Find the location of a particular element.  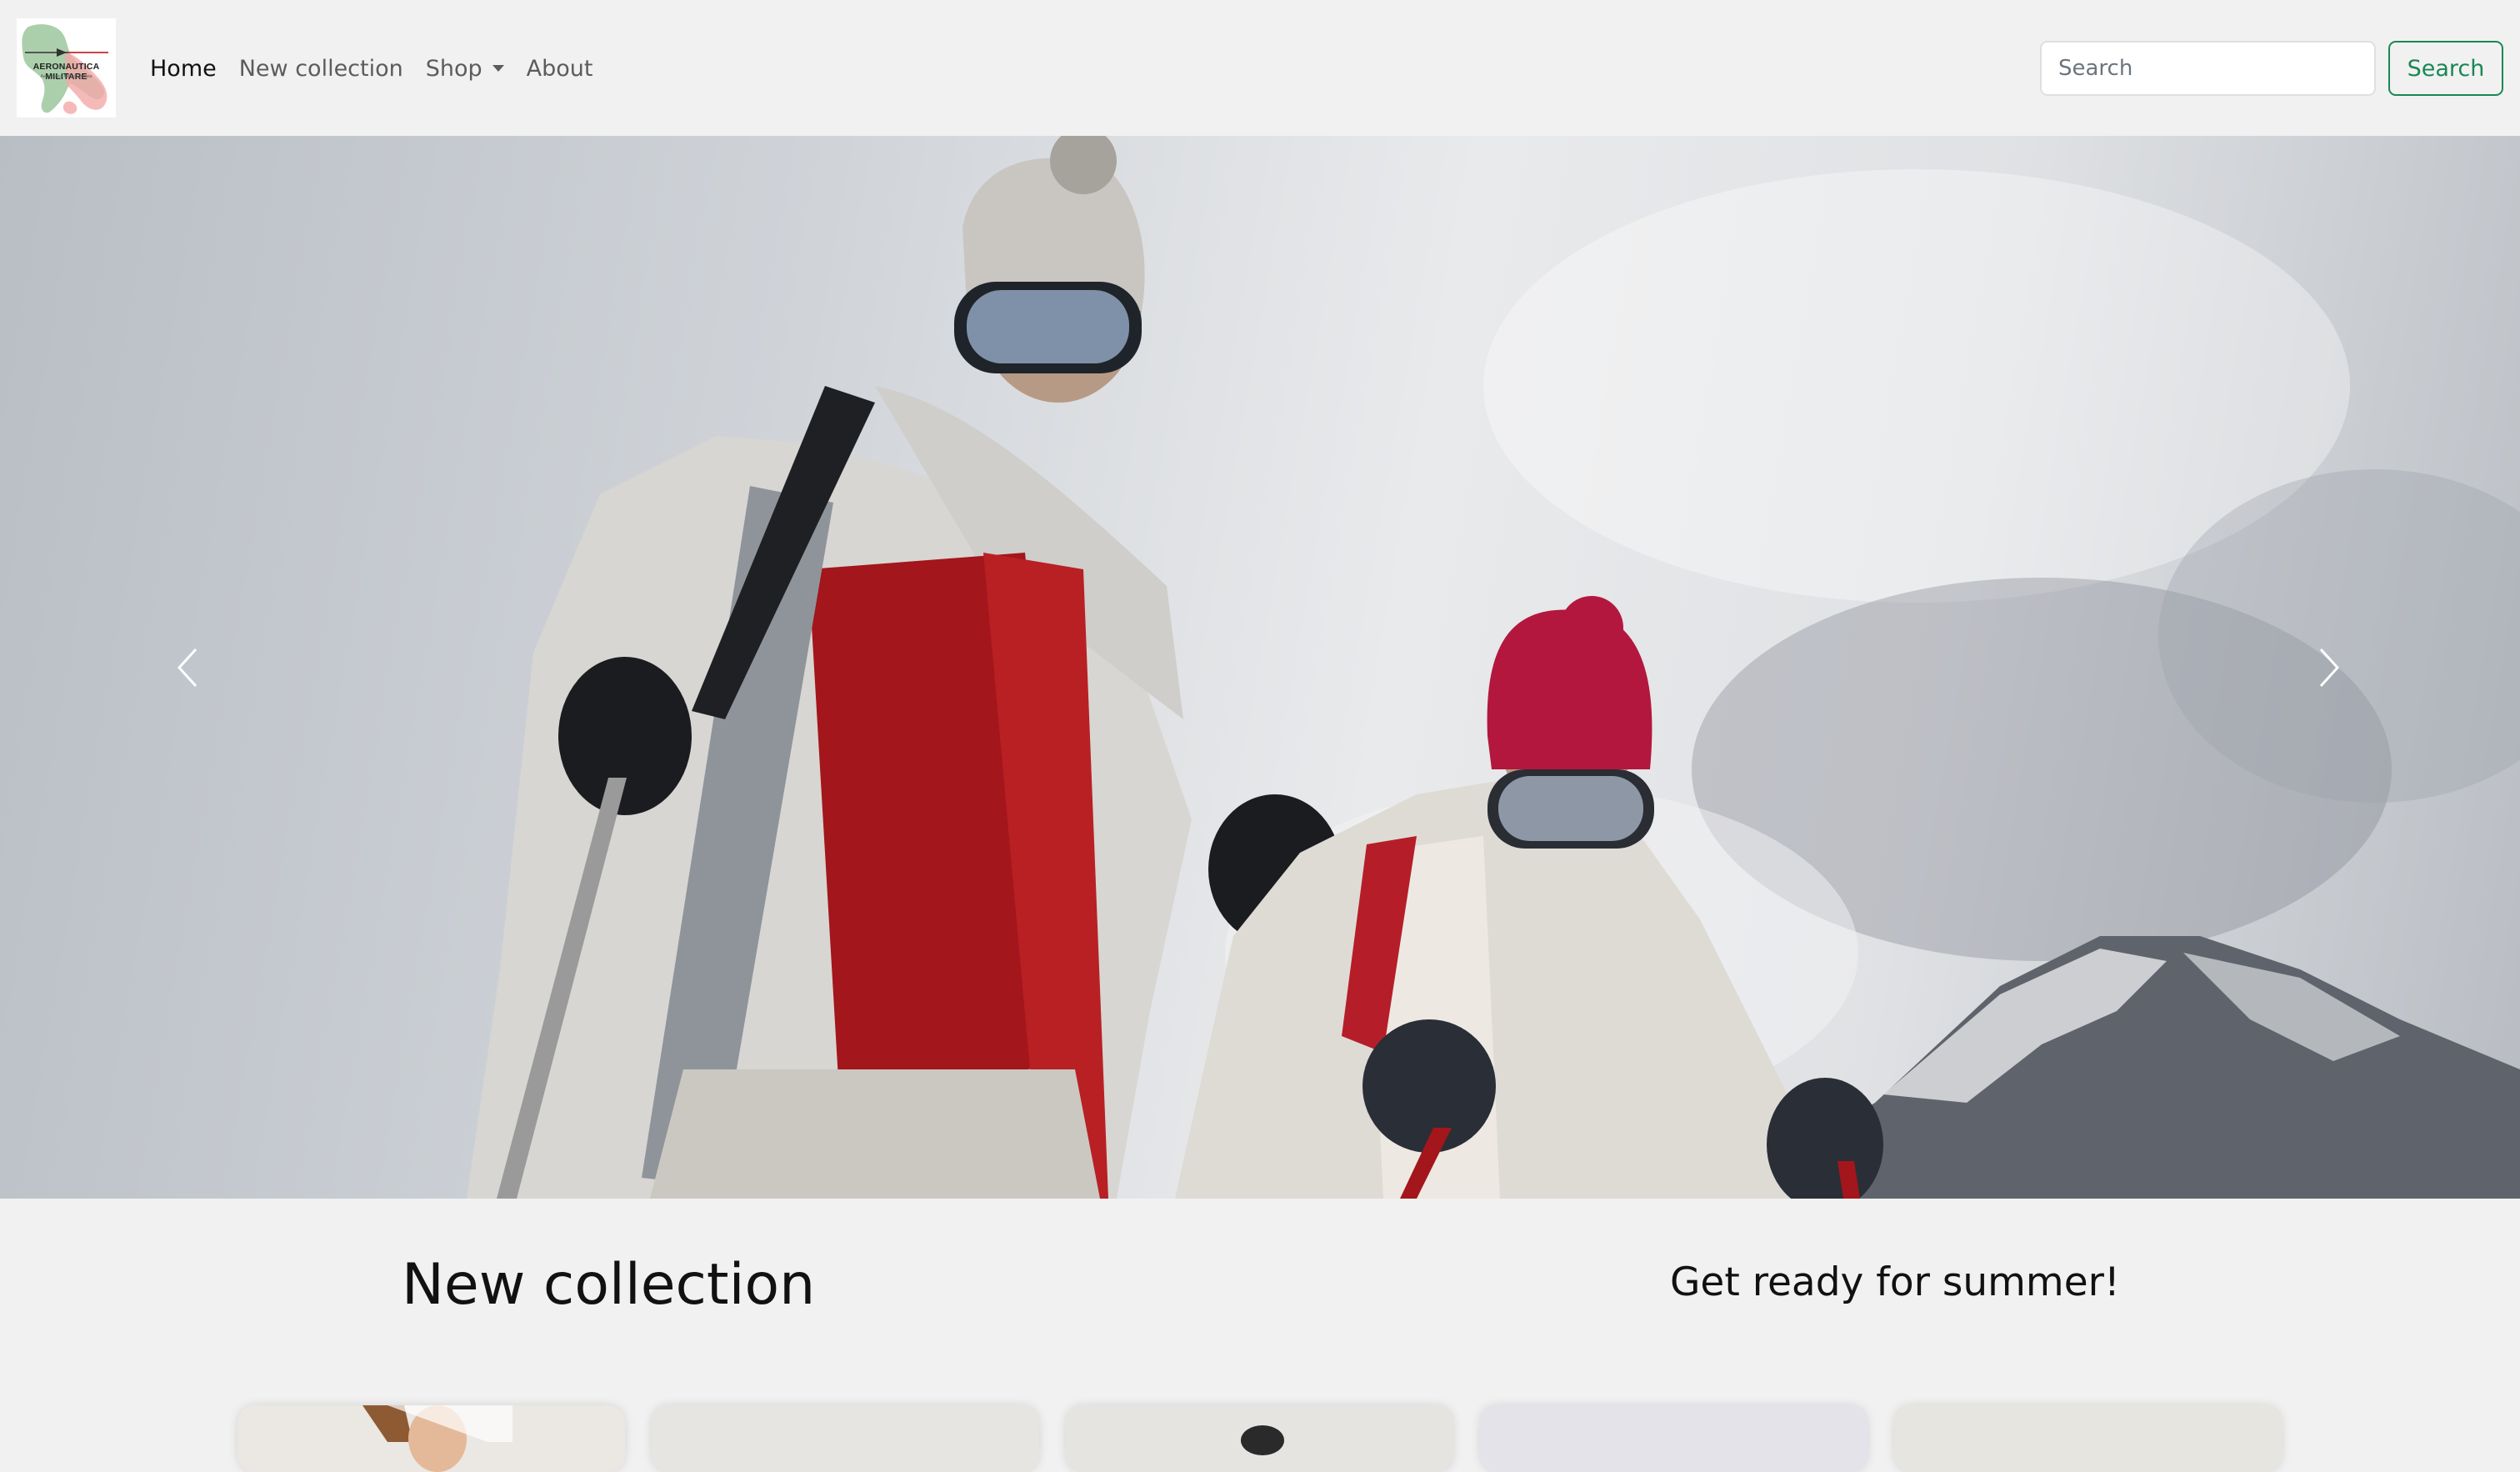

nav-shop-dropdown: Shop is located at coordinates (465, 69).